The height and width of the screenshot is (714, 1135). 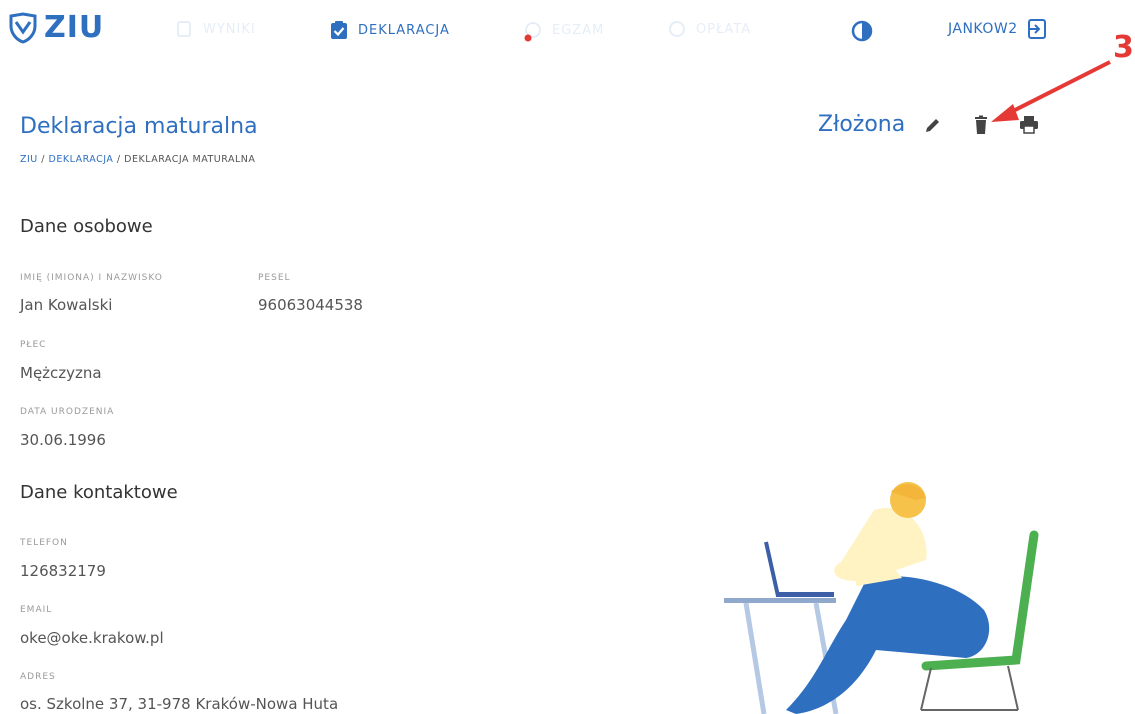 I want to click on gender-value: Mężczyzna, so click(x=61, y=373).